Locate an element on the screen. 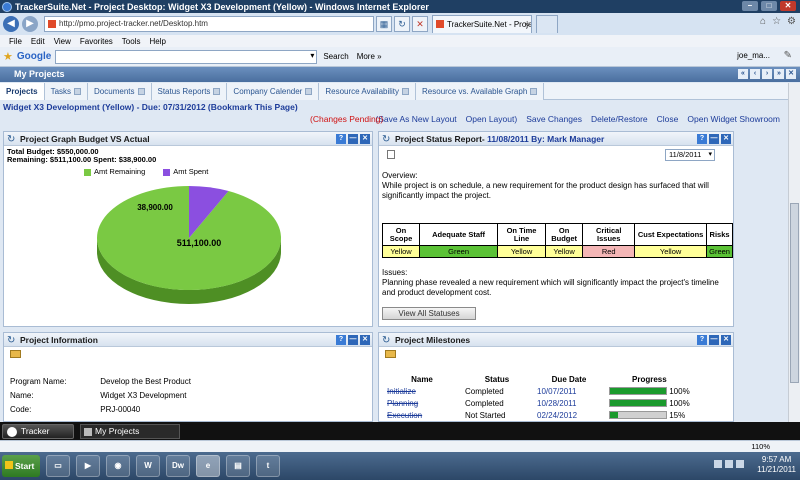  browser-right-icons: ⌂ ☆ ⚙ is located at coordinates (778, 21).